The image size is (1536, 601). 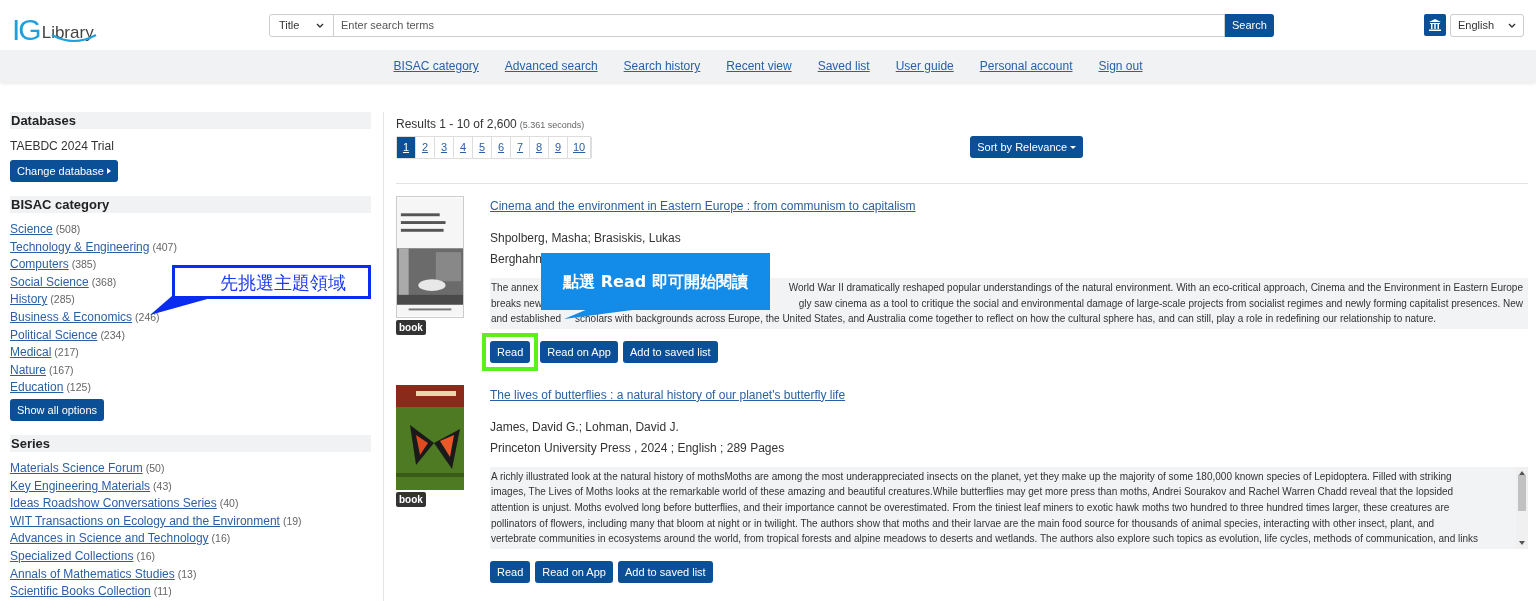 What do you see at coordinates (64, 171) in the screenshot?
I see `change-database-button: Change database` at bounding box center [64, 171].